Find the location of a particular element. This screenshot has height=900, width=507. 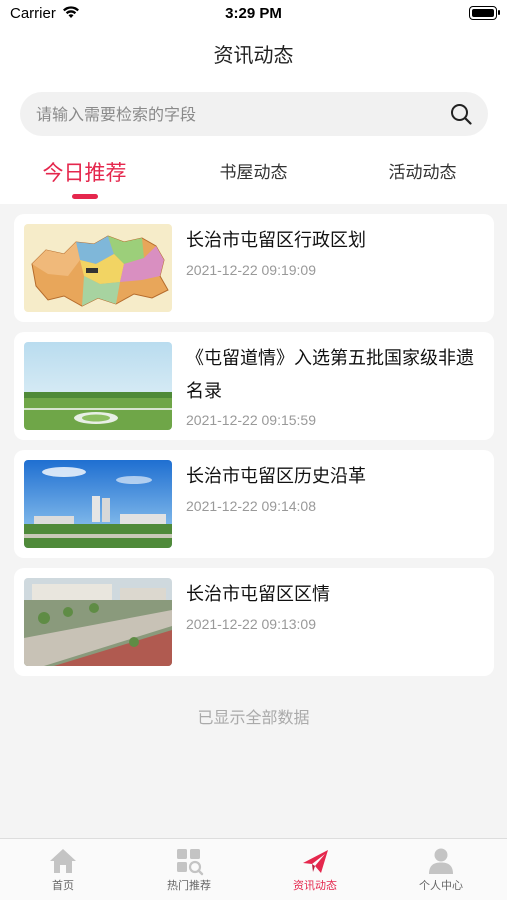

search-box is located at coordinates (254, 114).